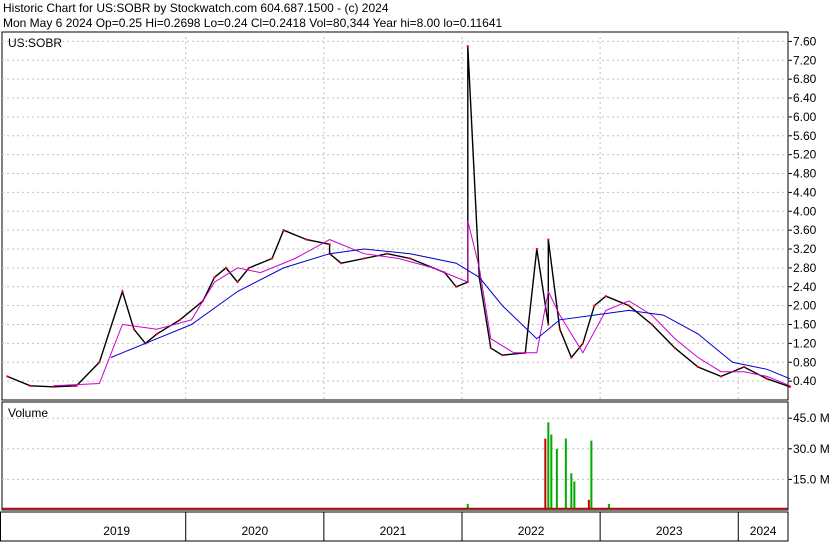 This screenshot has height=543, width=830. What do you see at coordinates (805, 287) in the screenshot?
I see `price-tick-label: 2.40` at bounding box center [805, 287].